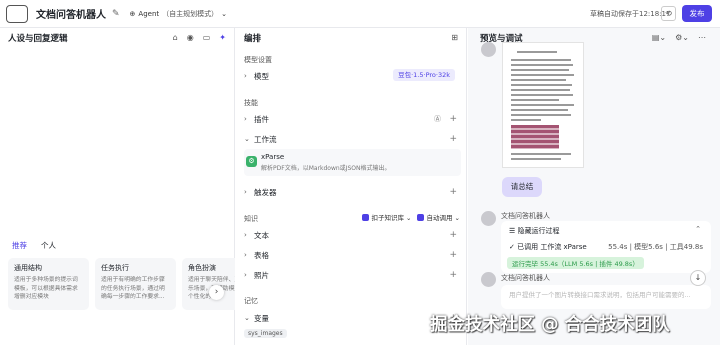  I want to click on kb-source-selector: 扣子知识库 ⌄, so click(386, 217).